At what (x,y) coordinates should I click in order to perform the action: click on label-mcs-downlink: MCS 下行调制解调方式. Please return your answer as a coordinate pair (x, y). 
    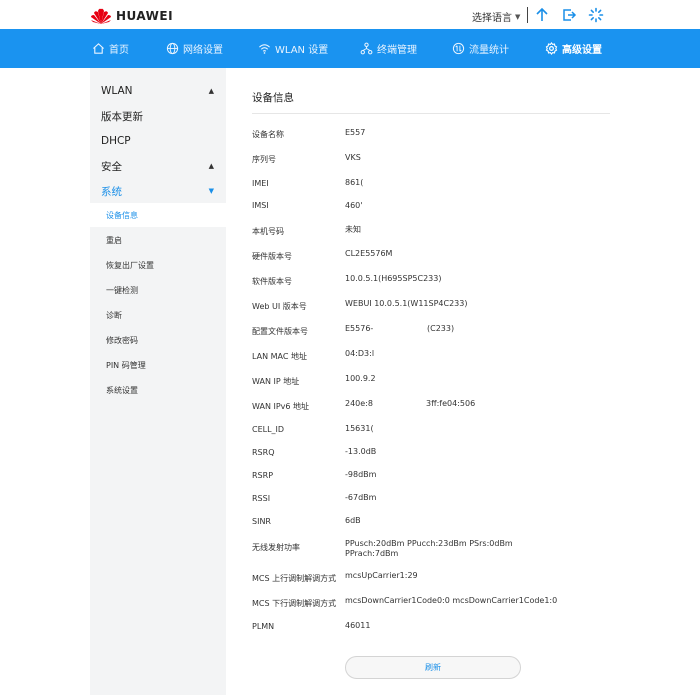
    Looking at the image, I should click on (294, 603).